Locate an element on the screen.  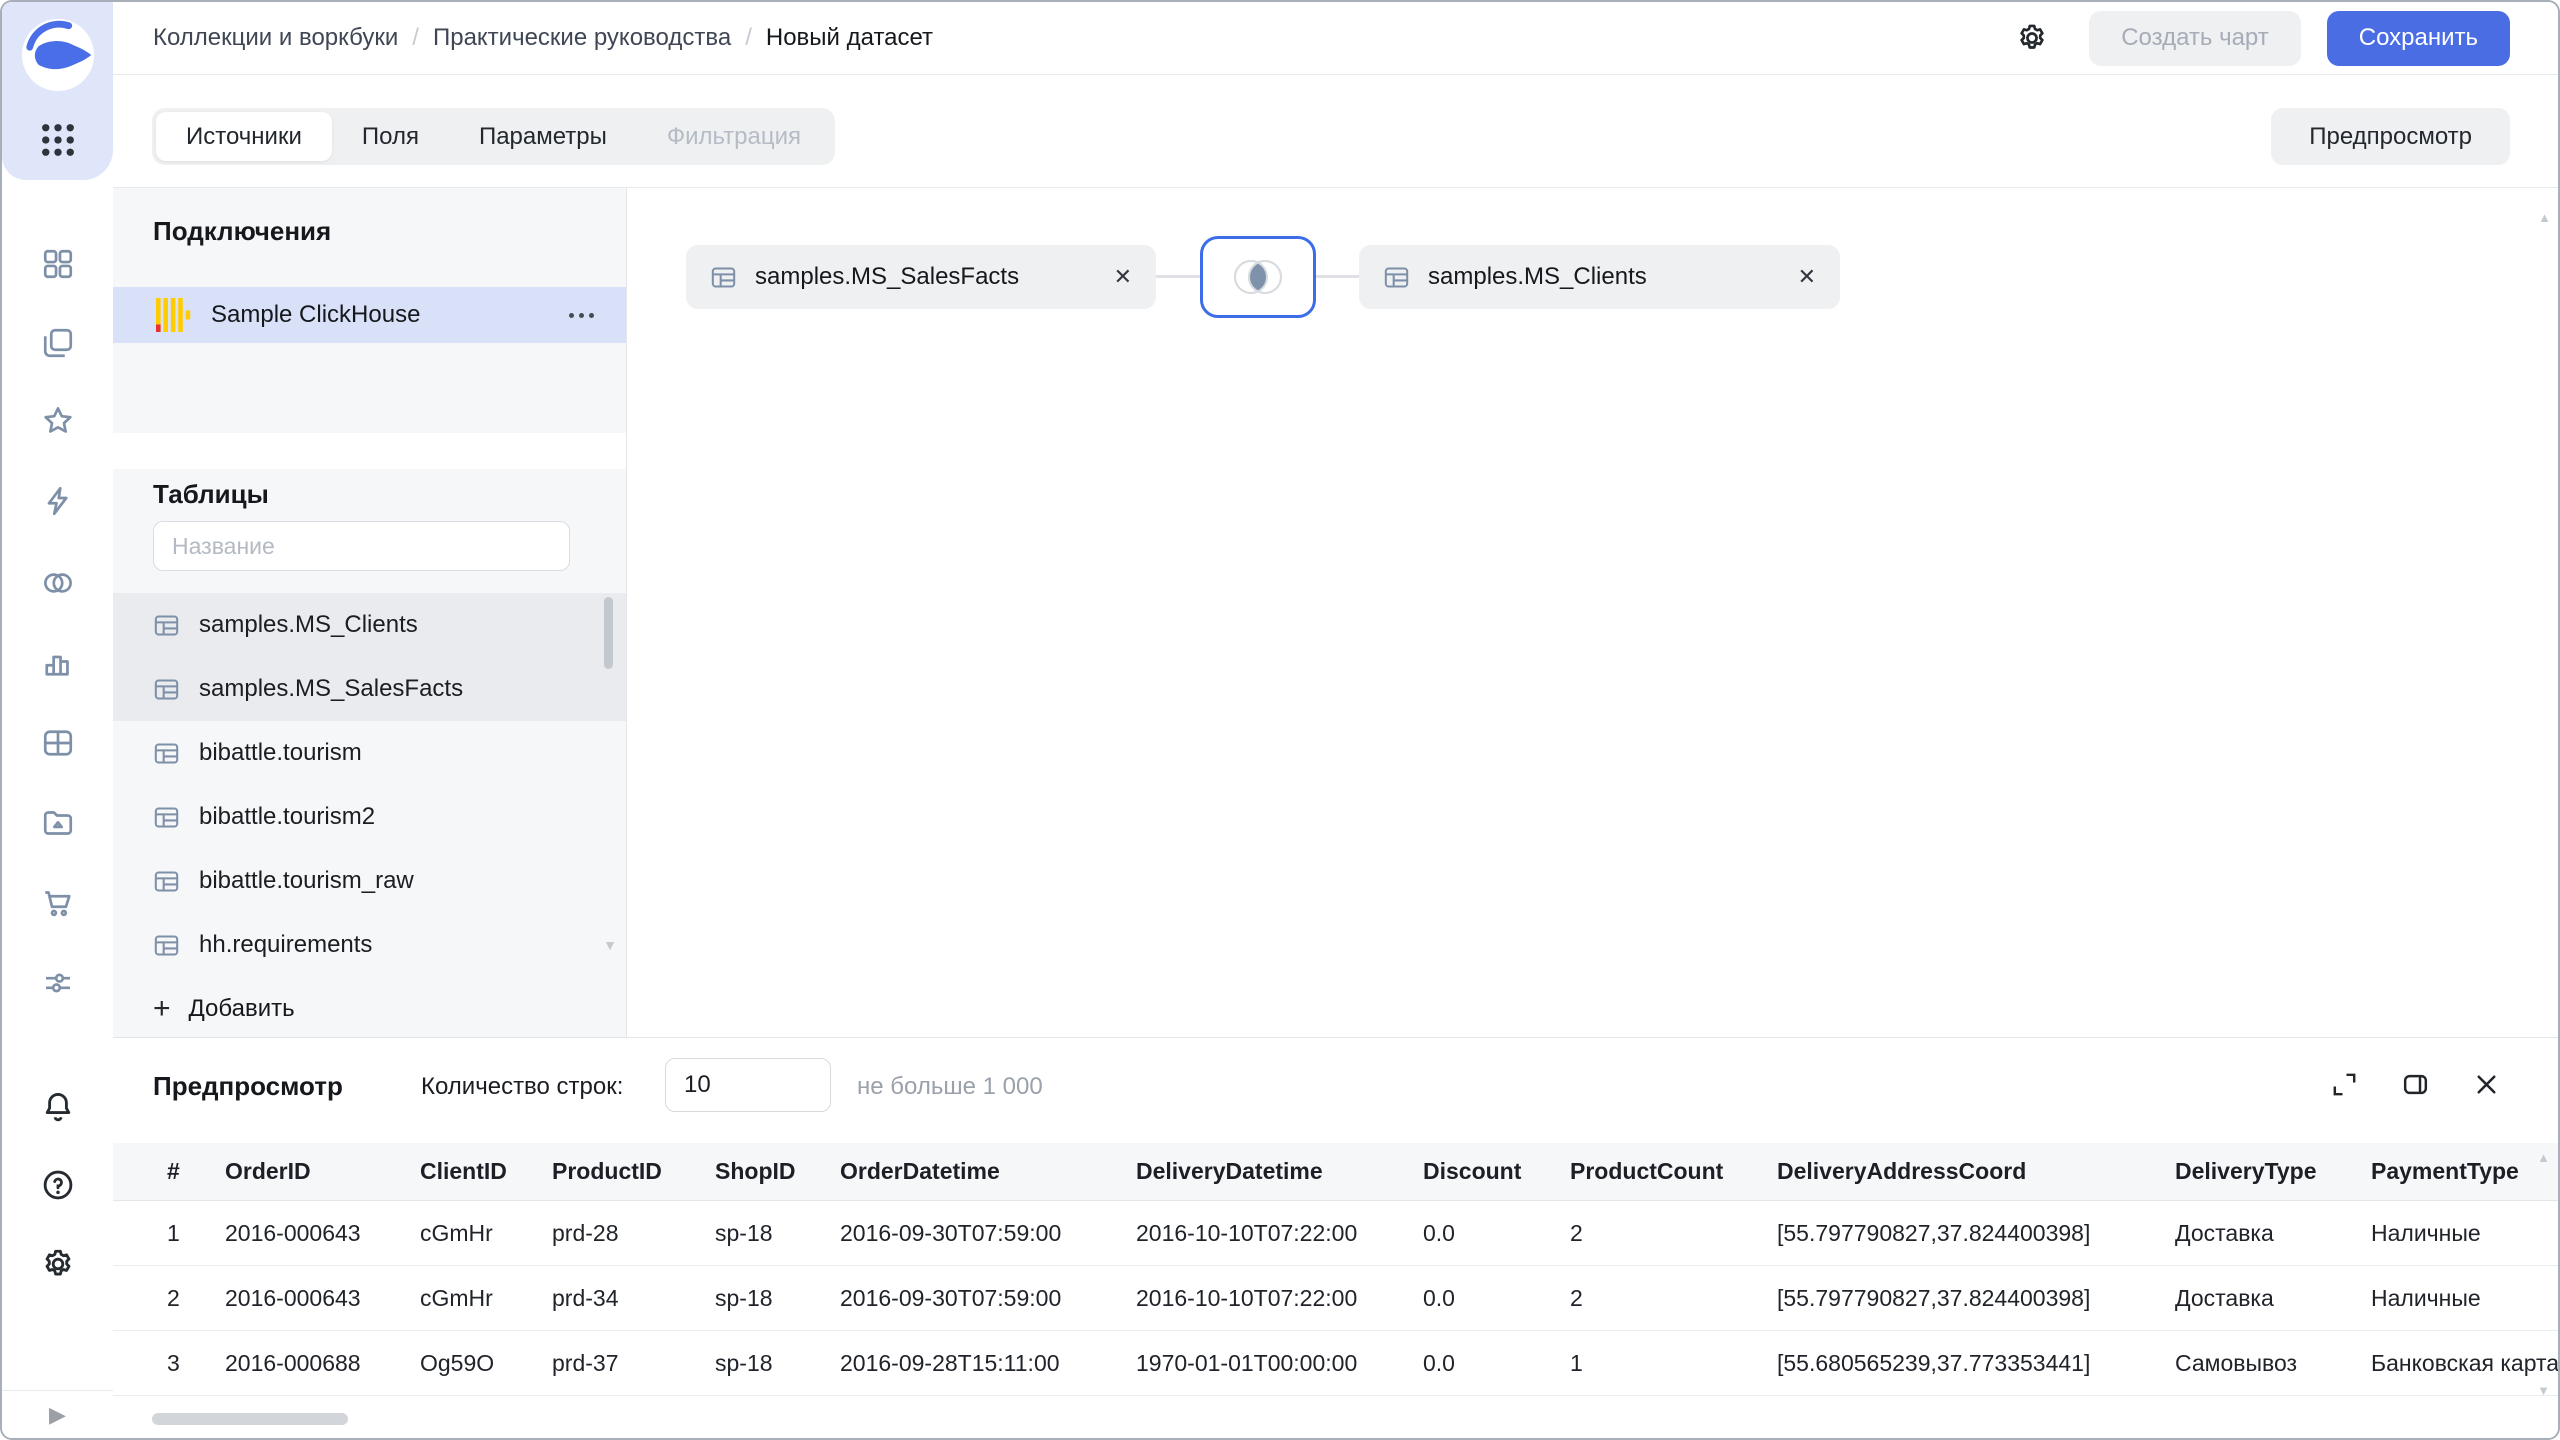
nav-services-icon is located at coordinates (58, 983).